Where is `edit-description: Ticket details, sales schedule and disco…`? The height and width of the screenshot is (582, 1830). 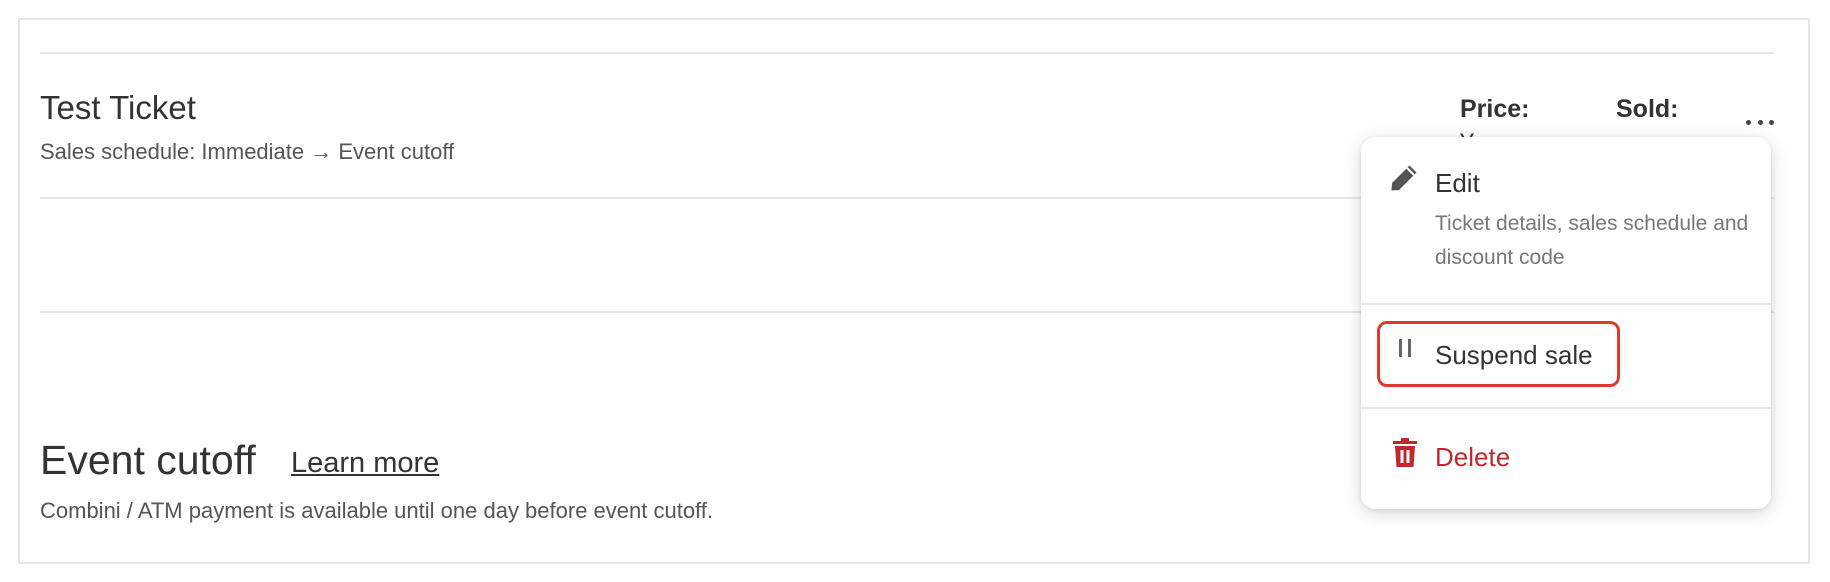 edit-description: Ticket details, sales schedule and disco… is located at coordinates (1592, 240).